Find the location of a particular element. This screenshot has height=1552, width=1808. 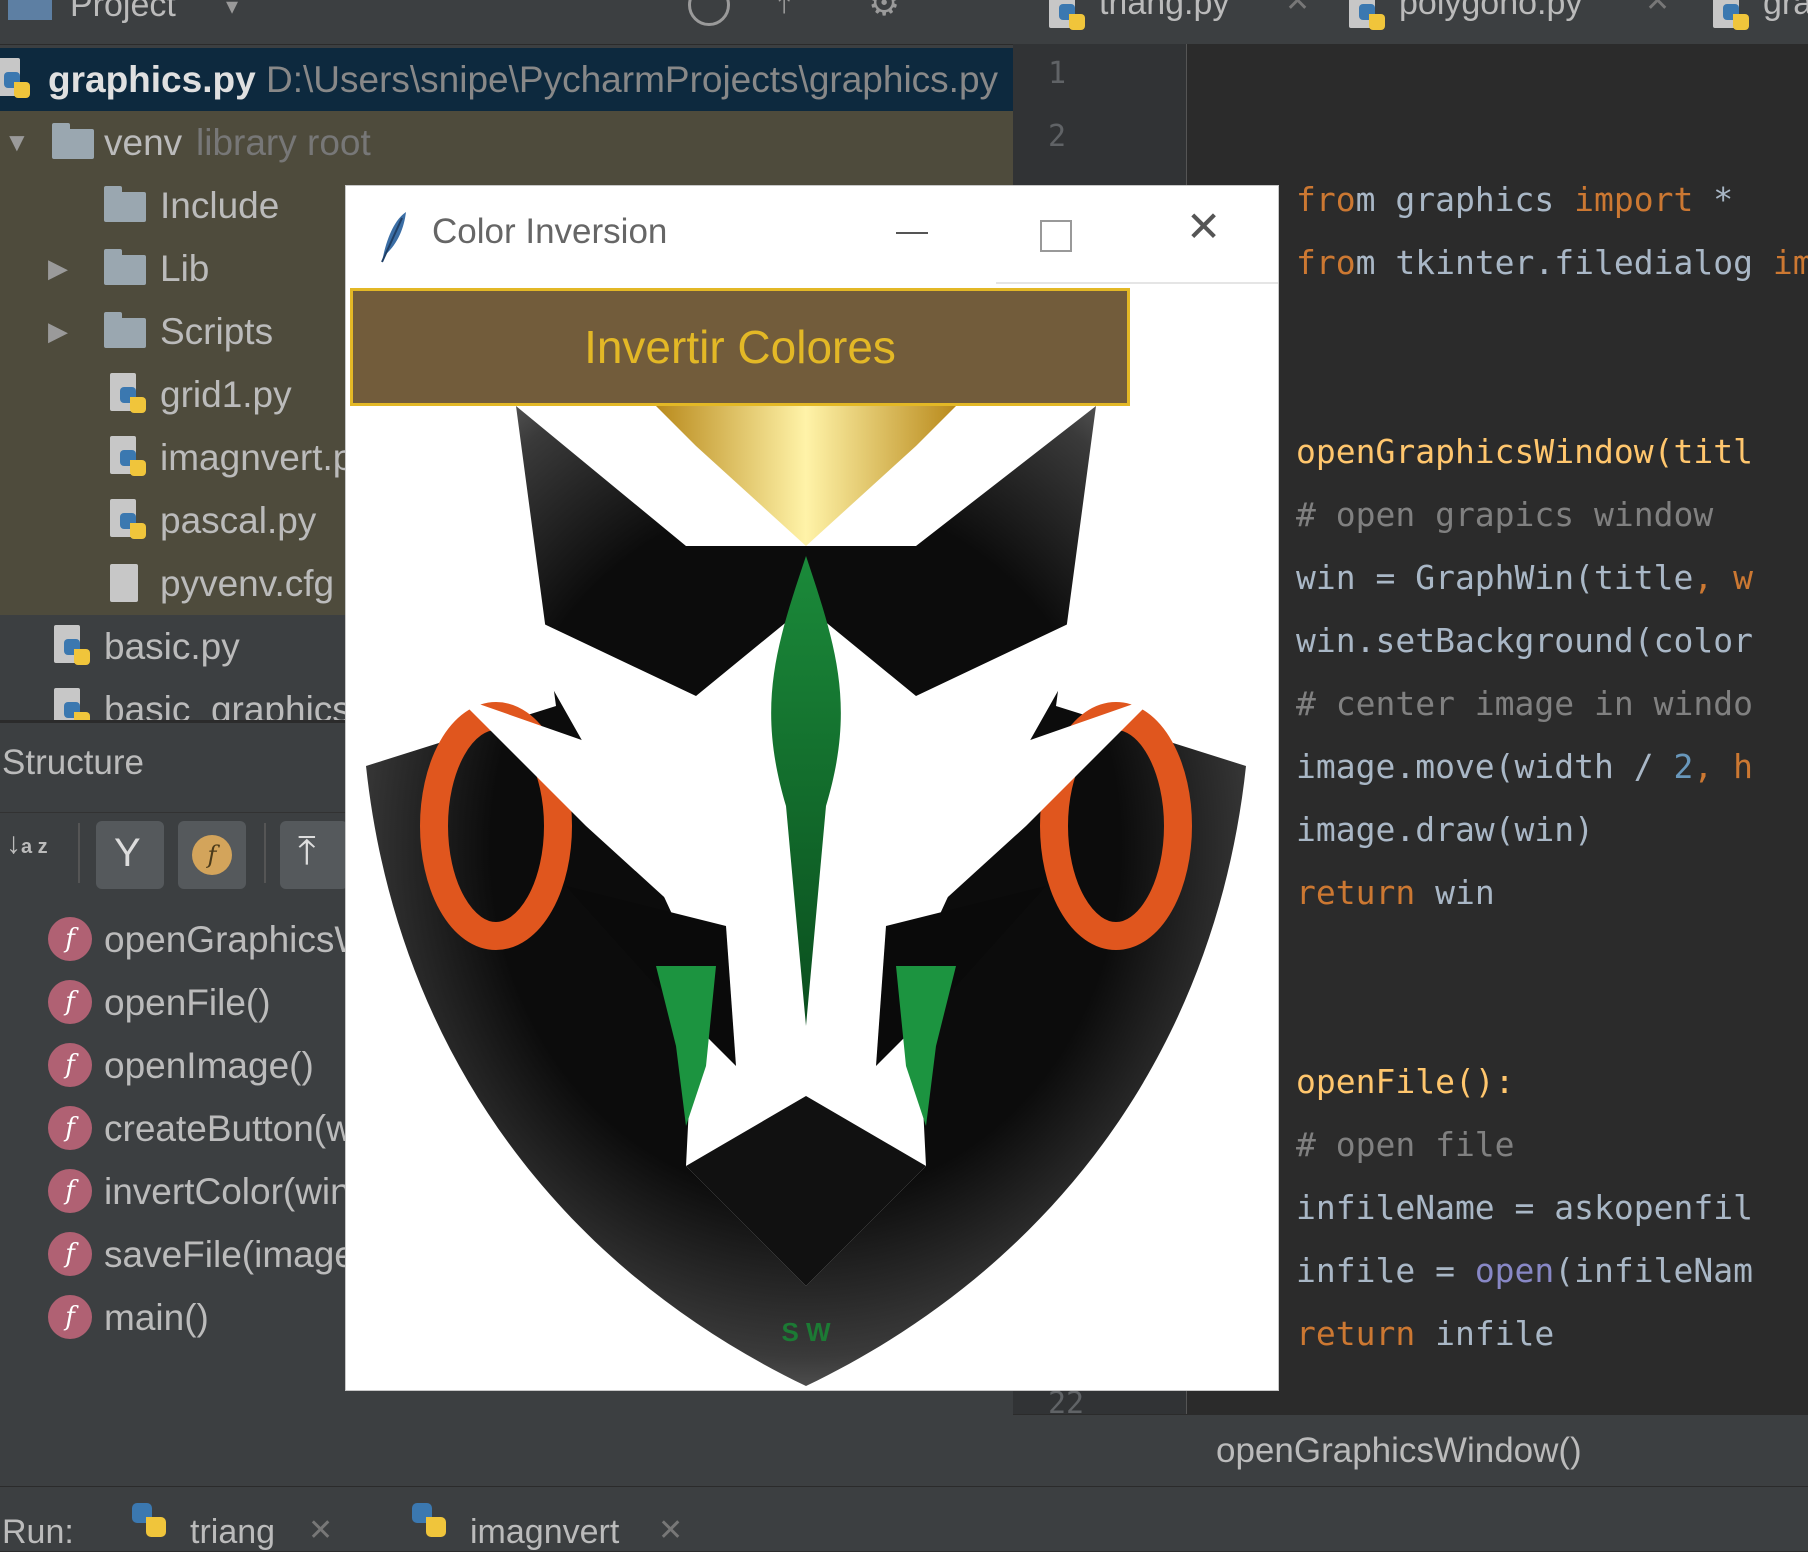

code-line: image.draw(win) is located at coordinates (1445, 829).